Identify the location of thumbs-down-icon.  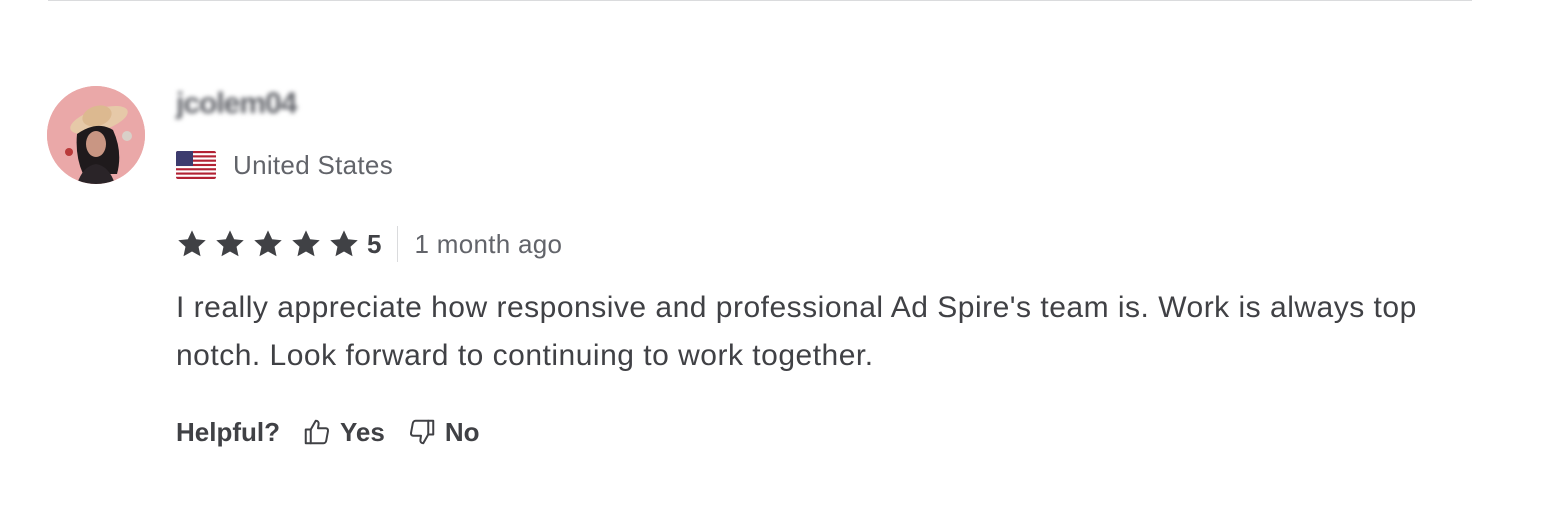
(422, 432).